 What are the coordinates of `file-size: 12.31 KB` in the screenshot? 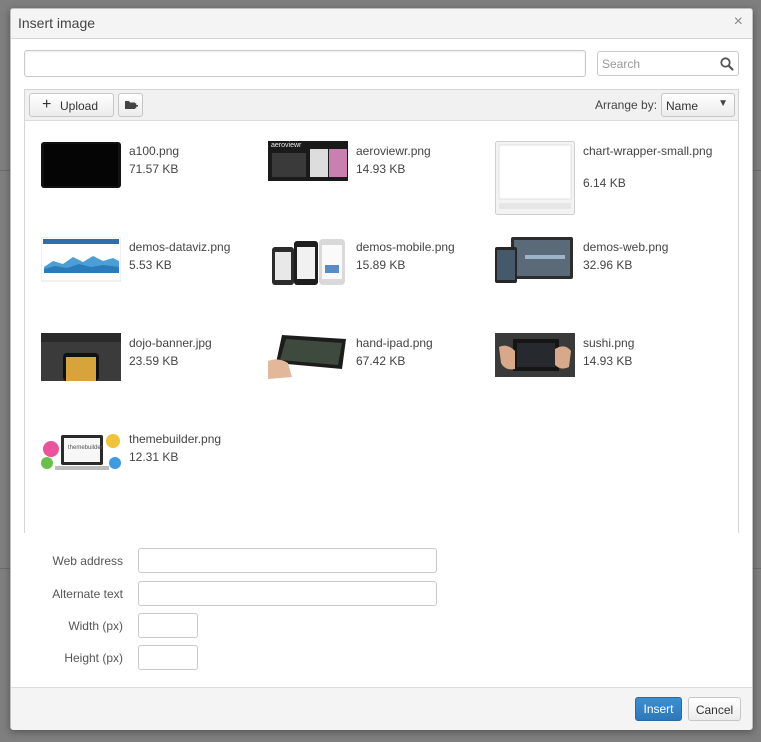 It's located at (154, 457).